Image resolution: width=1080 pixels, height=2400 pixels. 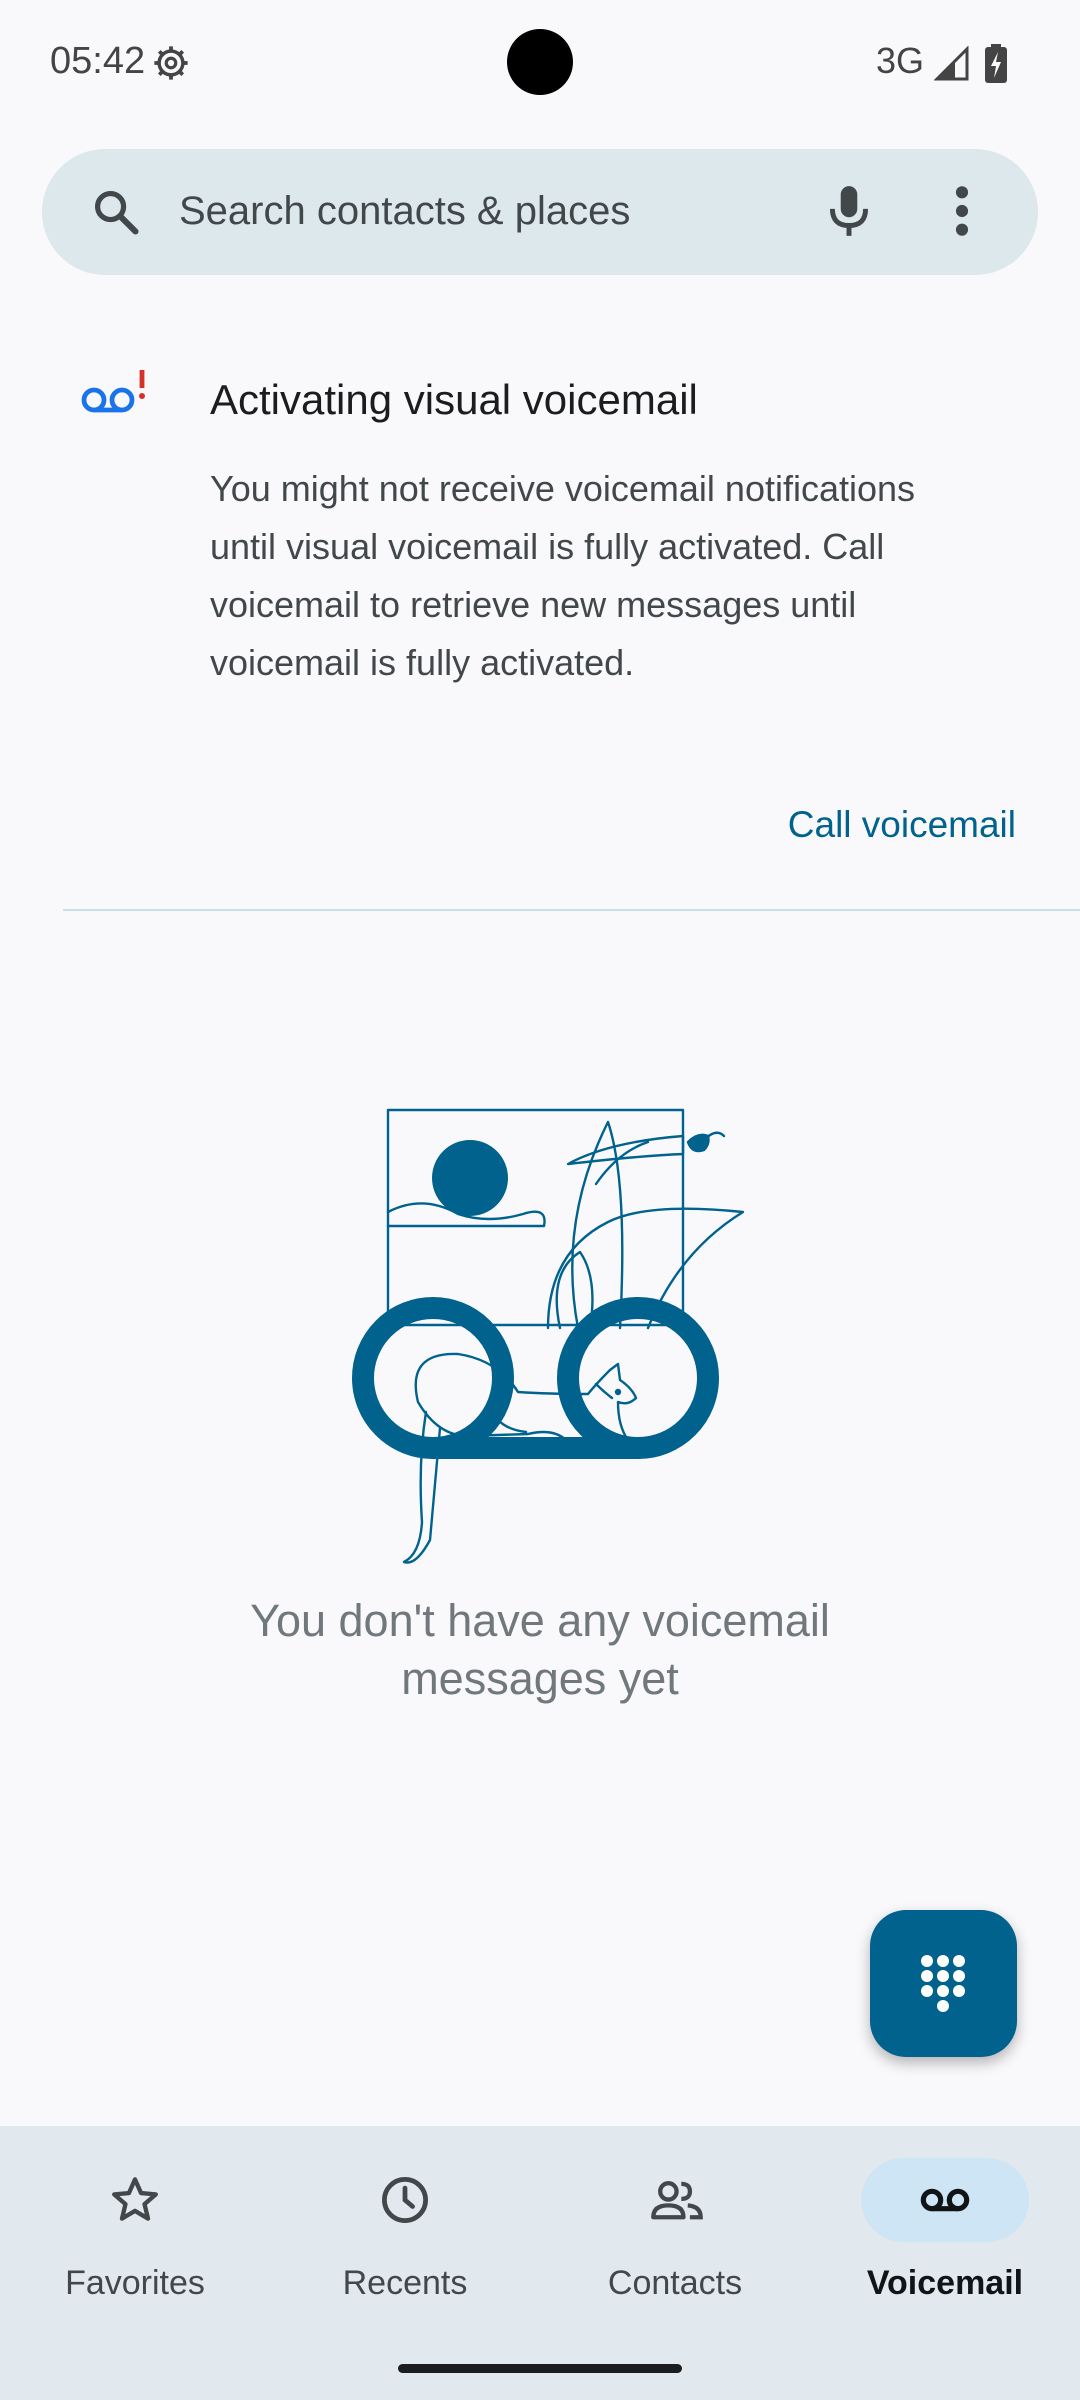 I want to click on nav-label-recents: Recents, so click(x=405, y=2283).